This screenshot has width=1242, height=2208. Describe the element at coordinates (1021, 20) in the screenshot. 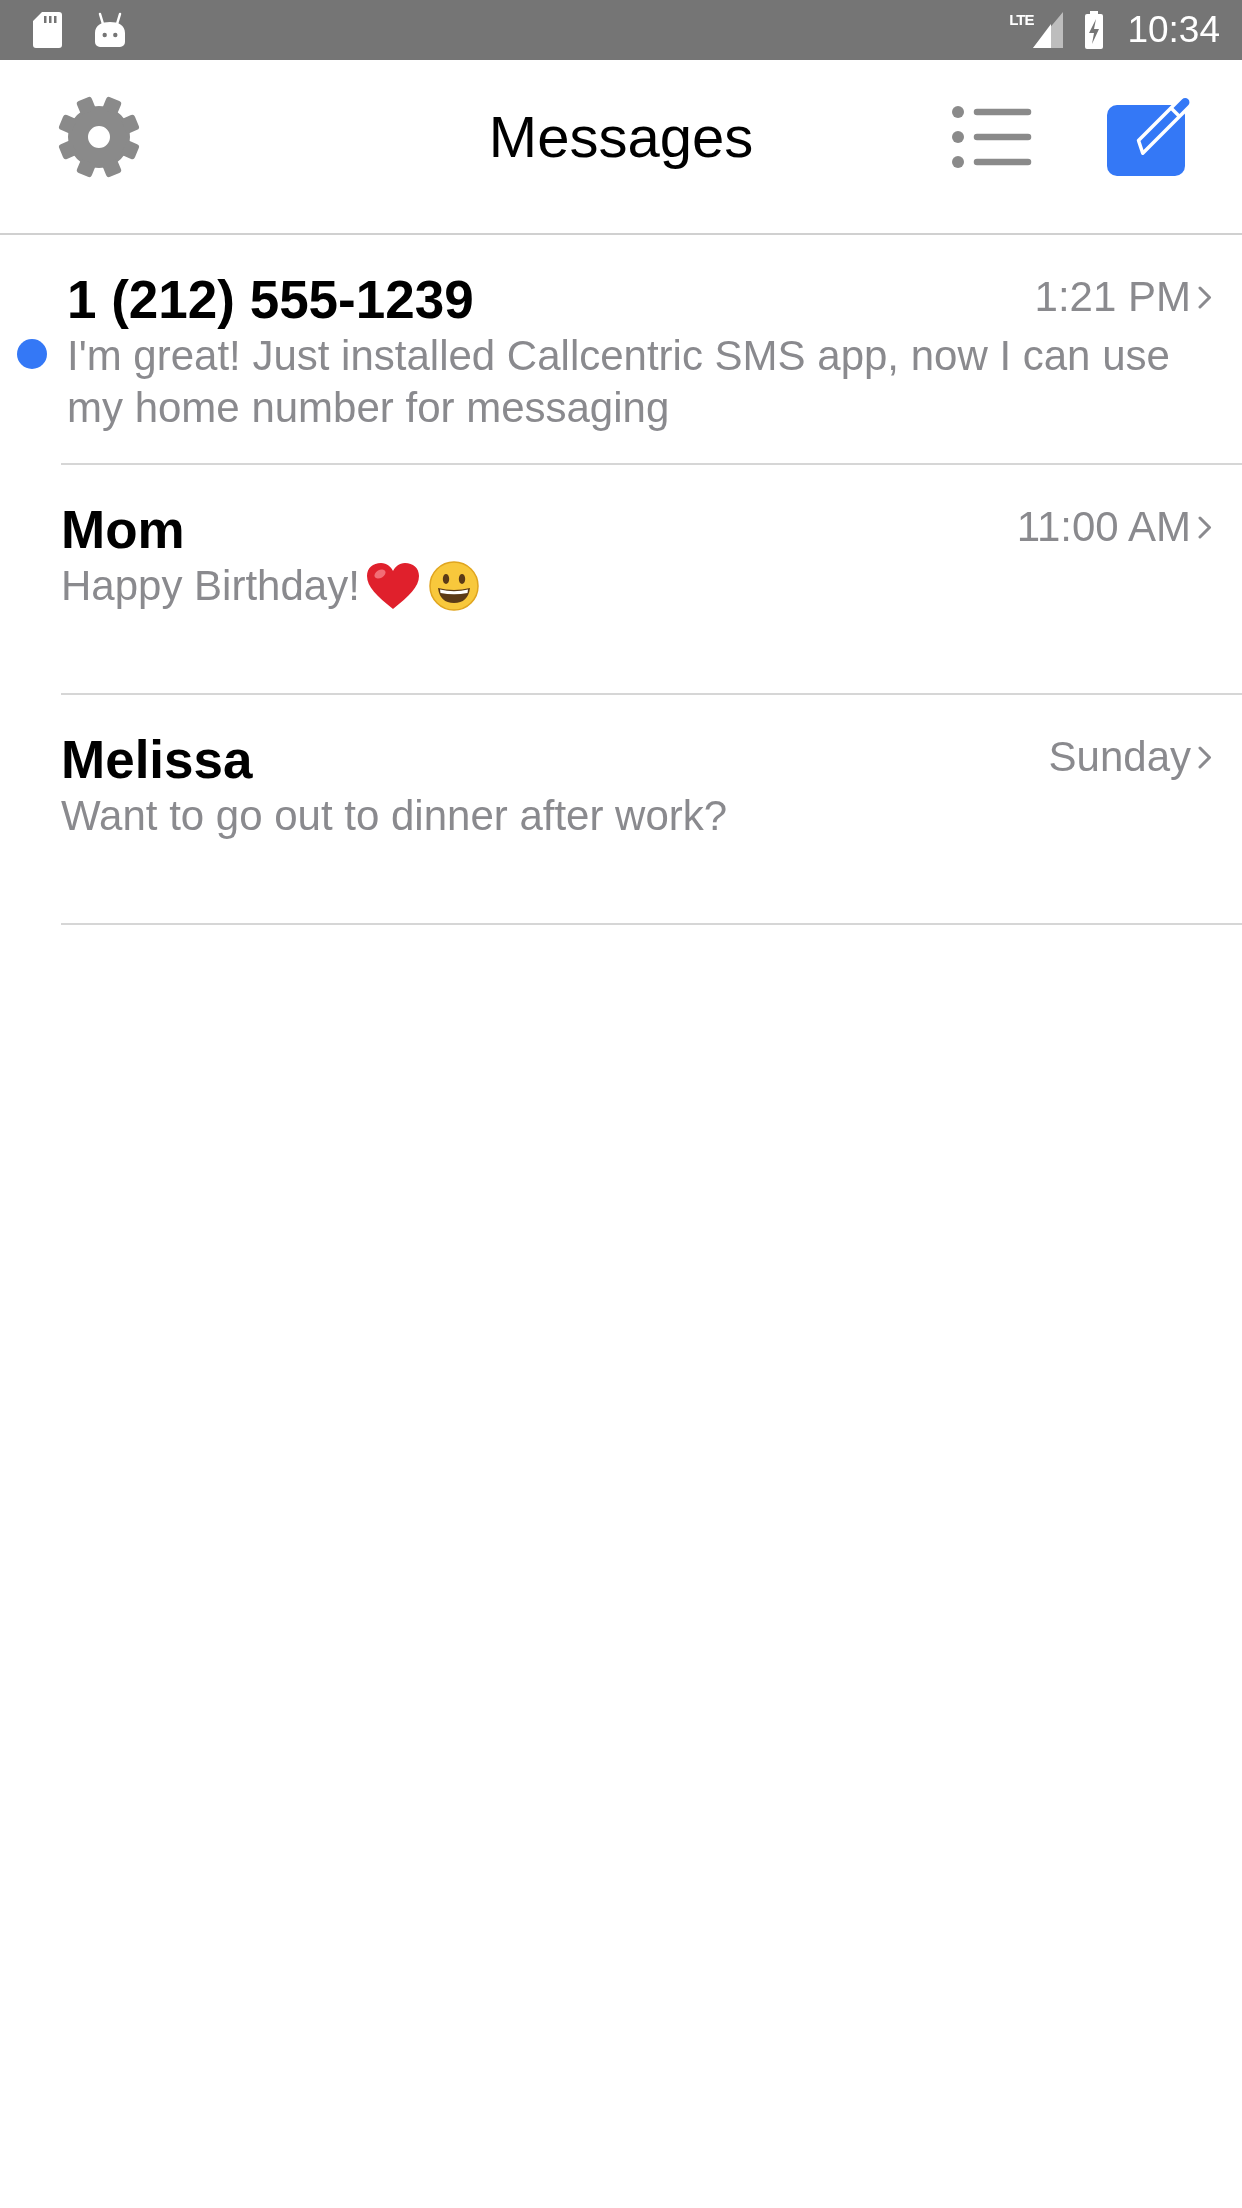

I see `network-type-label: LTE` at that location.